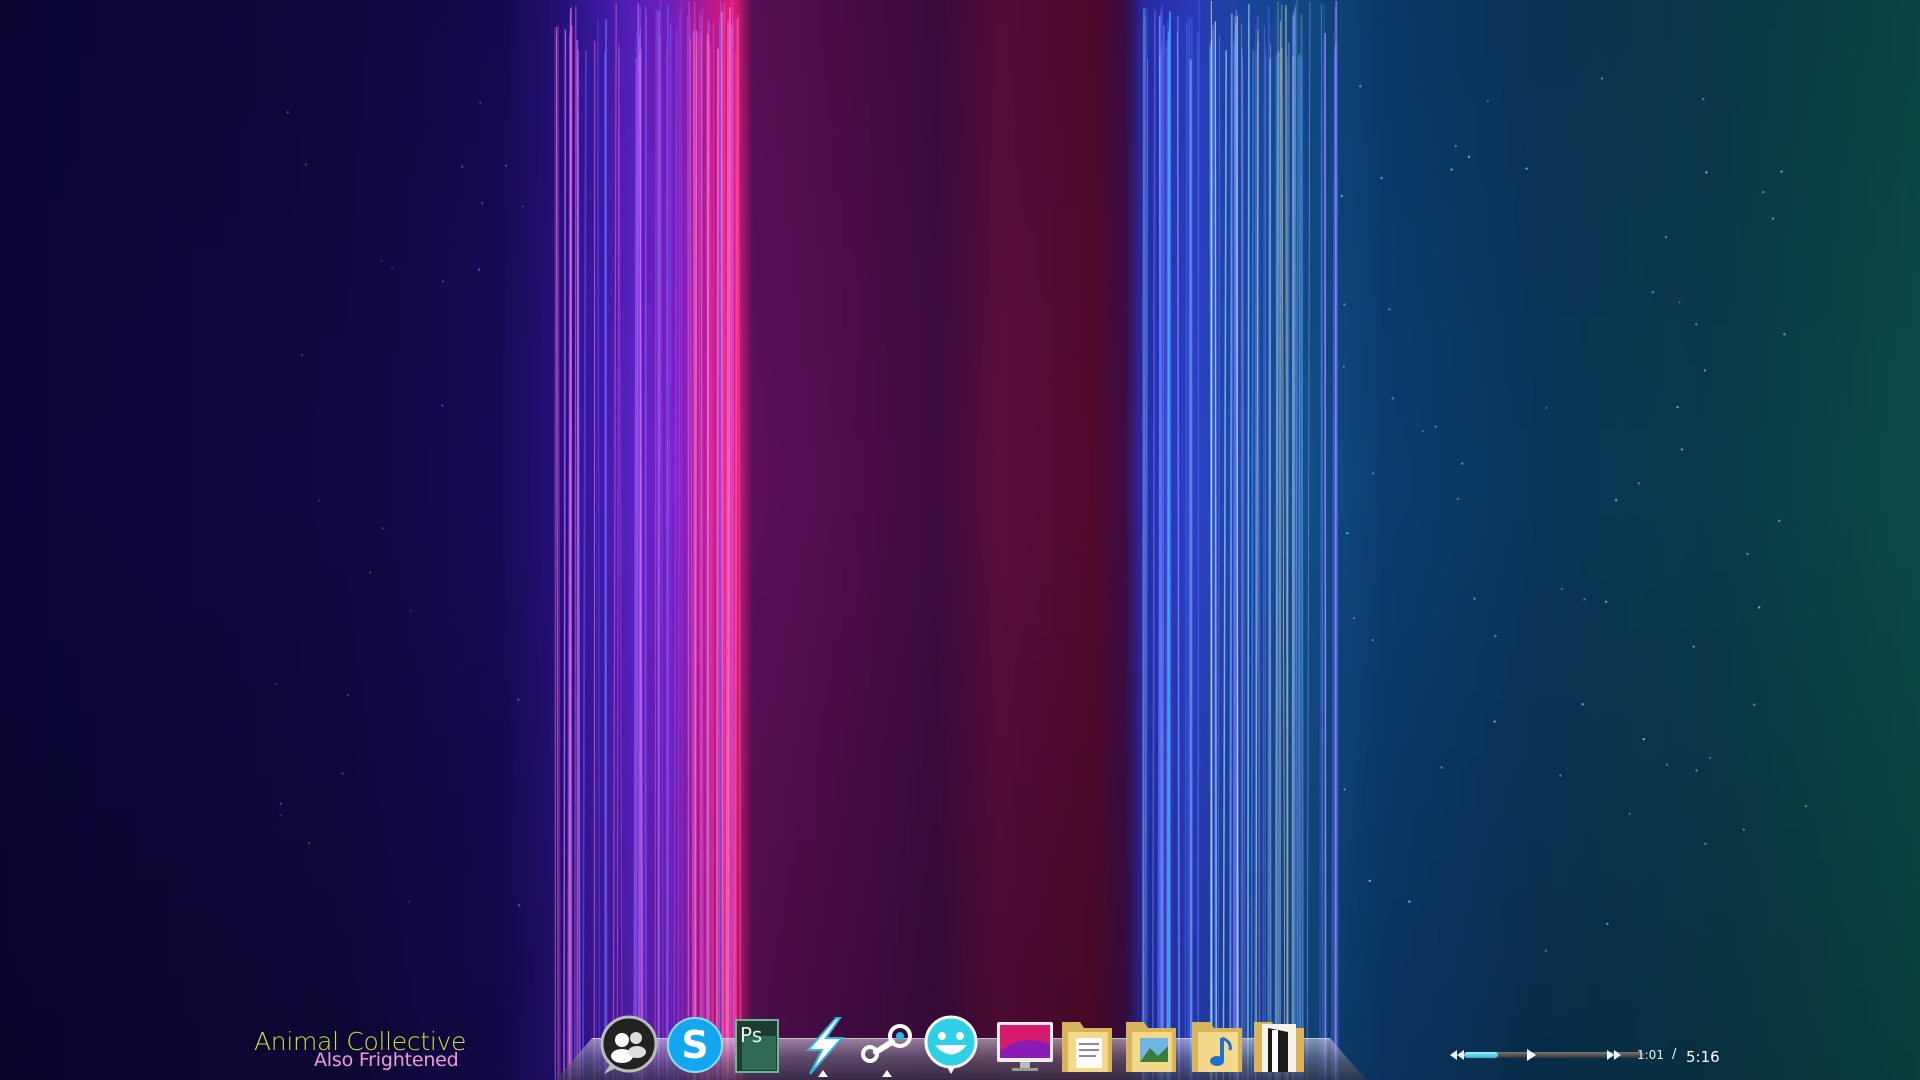  Describe the element at coordinates (1279, 1045) in the screenshot. I see `exit-door-icon` at that location.